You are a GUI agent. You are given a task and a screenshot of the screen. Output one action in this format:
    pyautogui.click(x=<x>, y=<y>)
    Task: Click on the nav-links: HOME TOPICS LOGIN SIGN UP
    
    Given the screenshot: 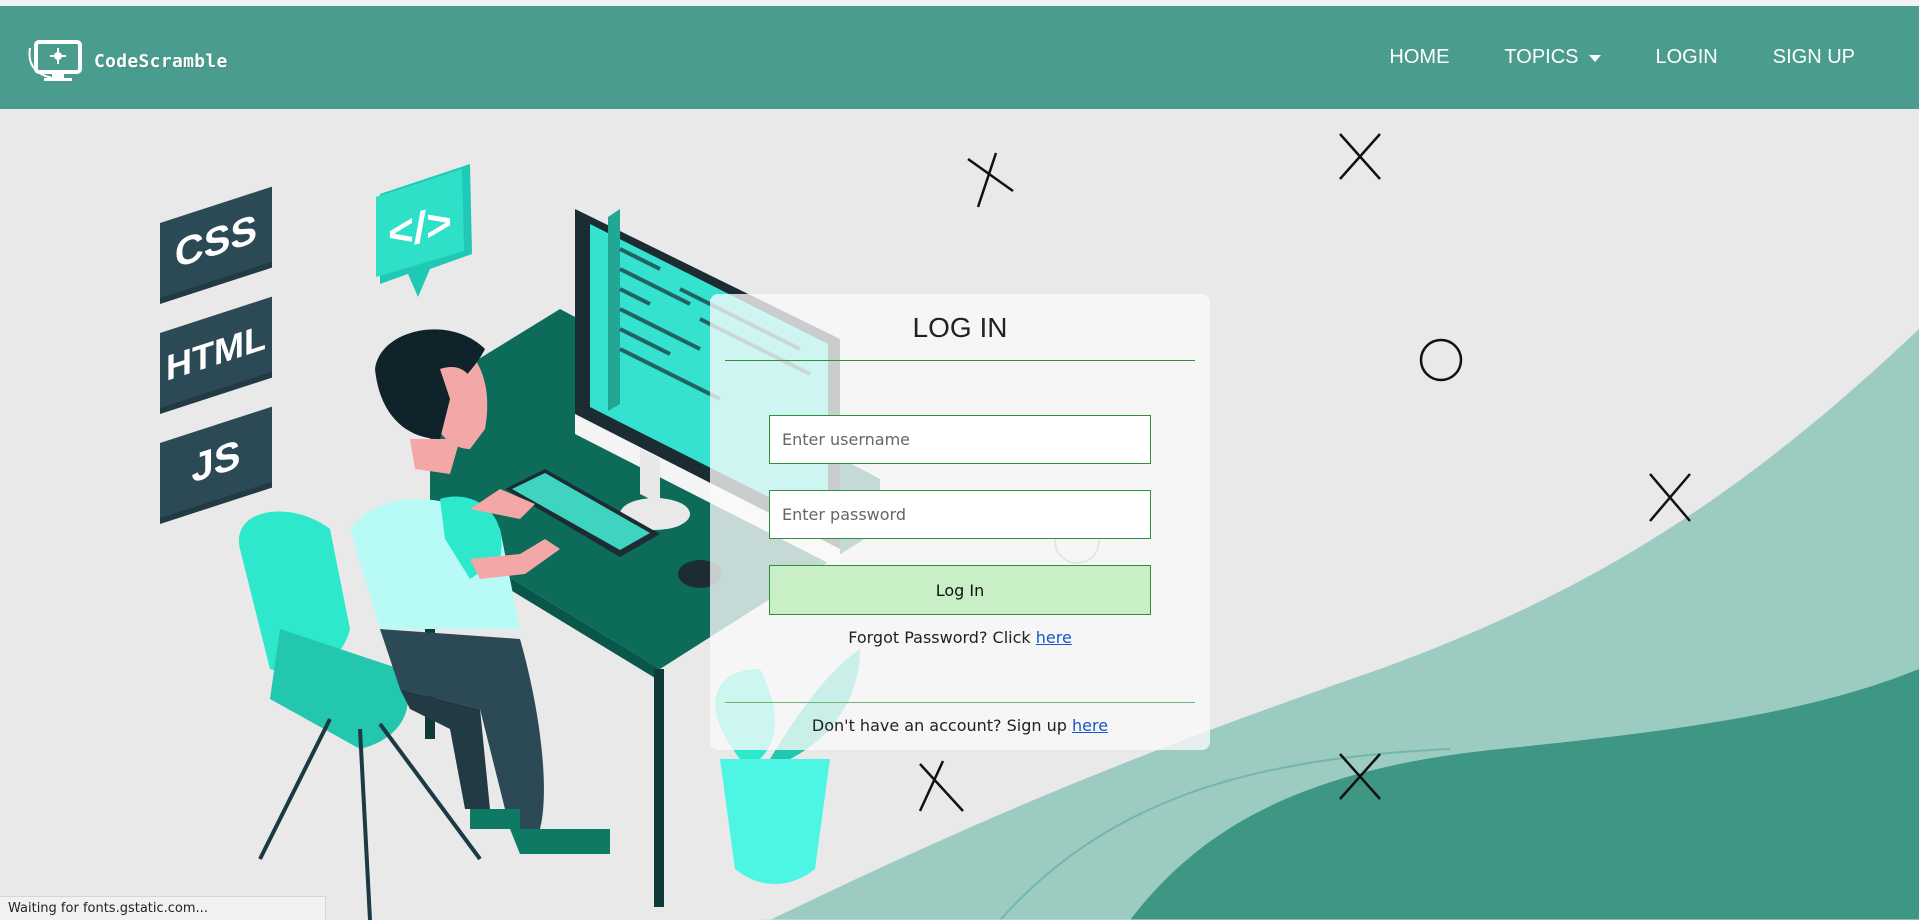 What is the action you would take?
    pyautogui.click(x=1594, y=57)
    